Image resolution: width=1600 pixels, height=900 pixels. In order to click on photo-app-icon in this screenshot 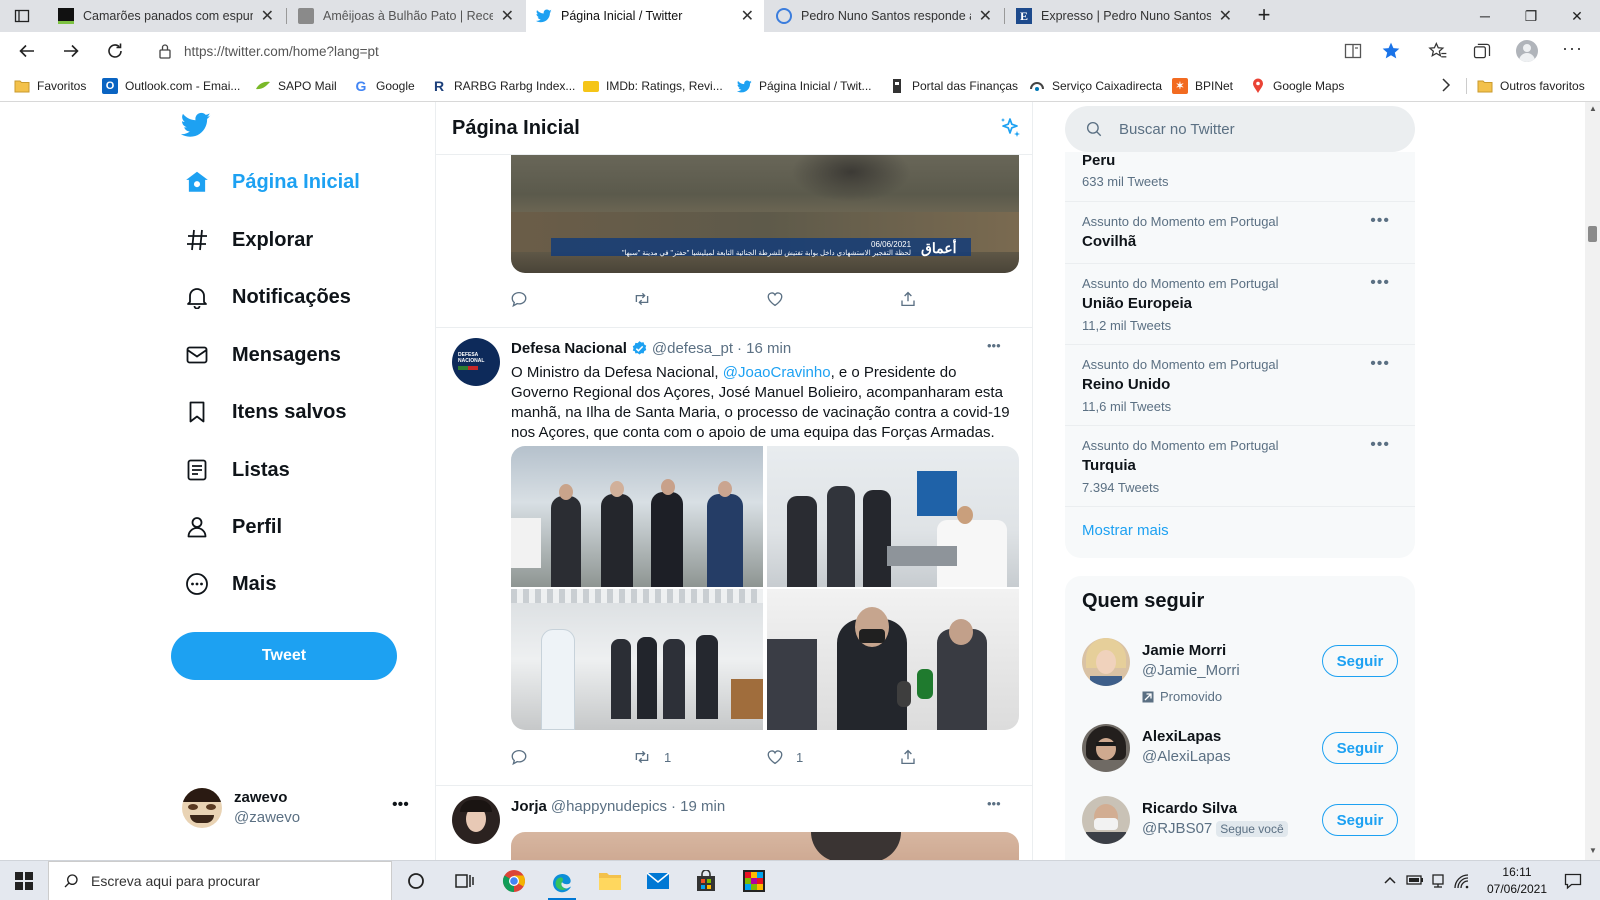, I will do `click(754, 881)`.